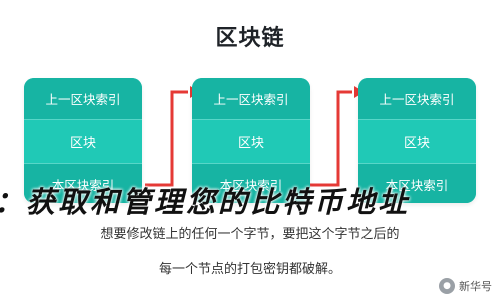 Image resolution: width=500 pixels, height=300 pixels. What do you see at coordinates (83, 99) in the screenshot?
I see `block-1-prev-hash: 上一区块索引` at bounding box center [83, 99].